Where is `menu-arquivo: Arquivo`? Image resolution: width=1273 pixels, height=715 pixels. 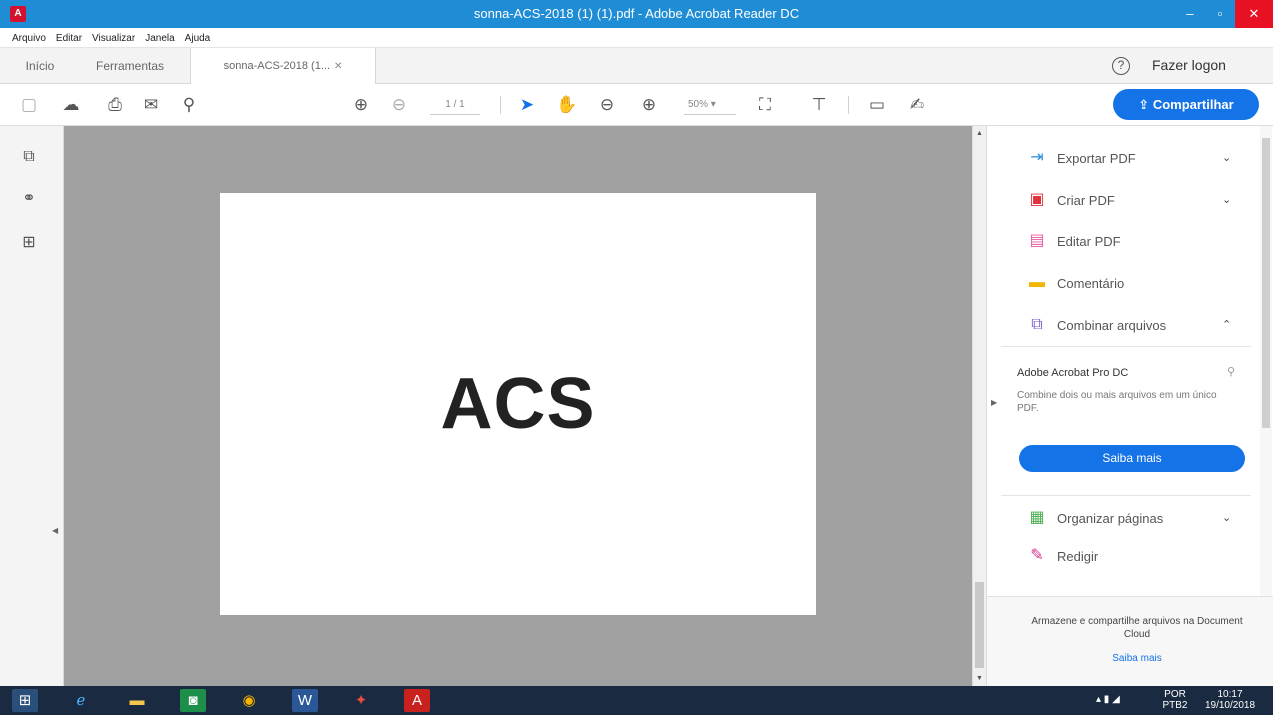
menu-arquivo: Arquivo is located at coordinates (25, 36).